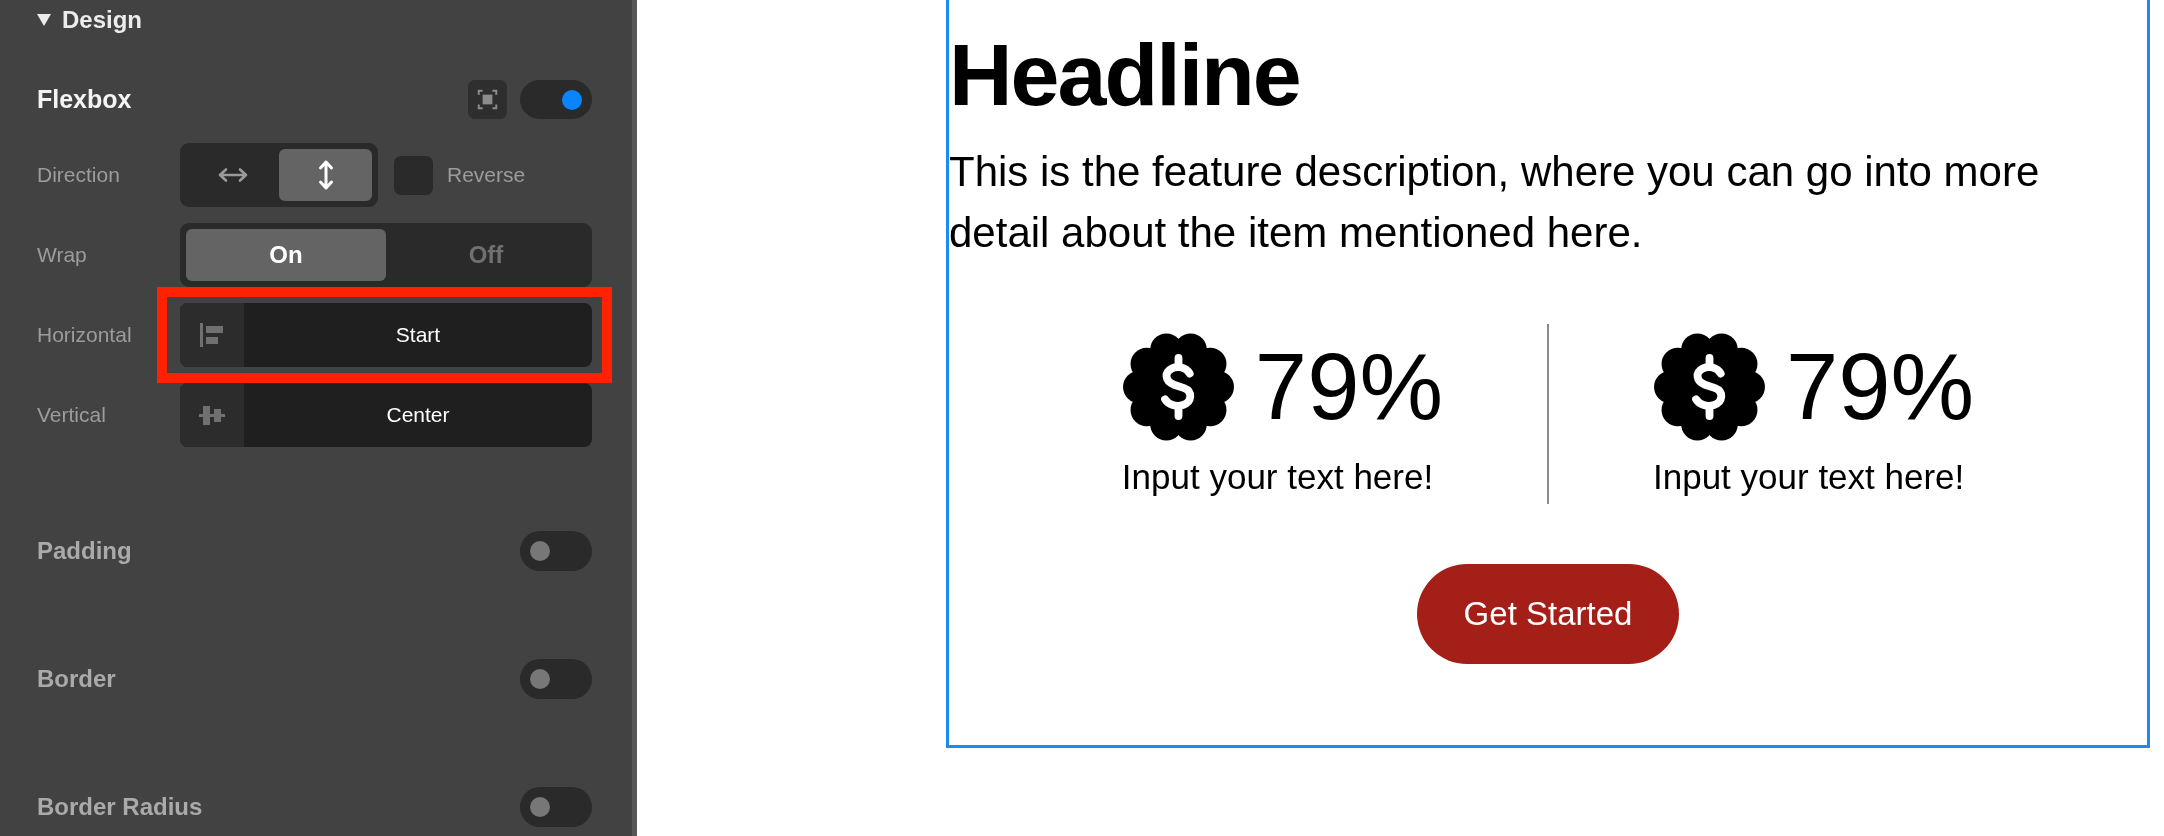 Image resolution: width=2164 pixels, height=836 pixels. What do you see at coordinates (72, 415) in the screenshot?
I see `property-label: Vertical` at bounding box center [72, 415].